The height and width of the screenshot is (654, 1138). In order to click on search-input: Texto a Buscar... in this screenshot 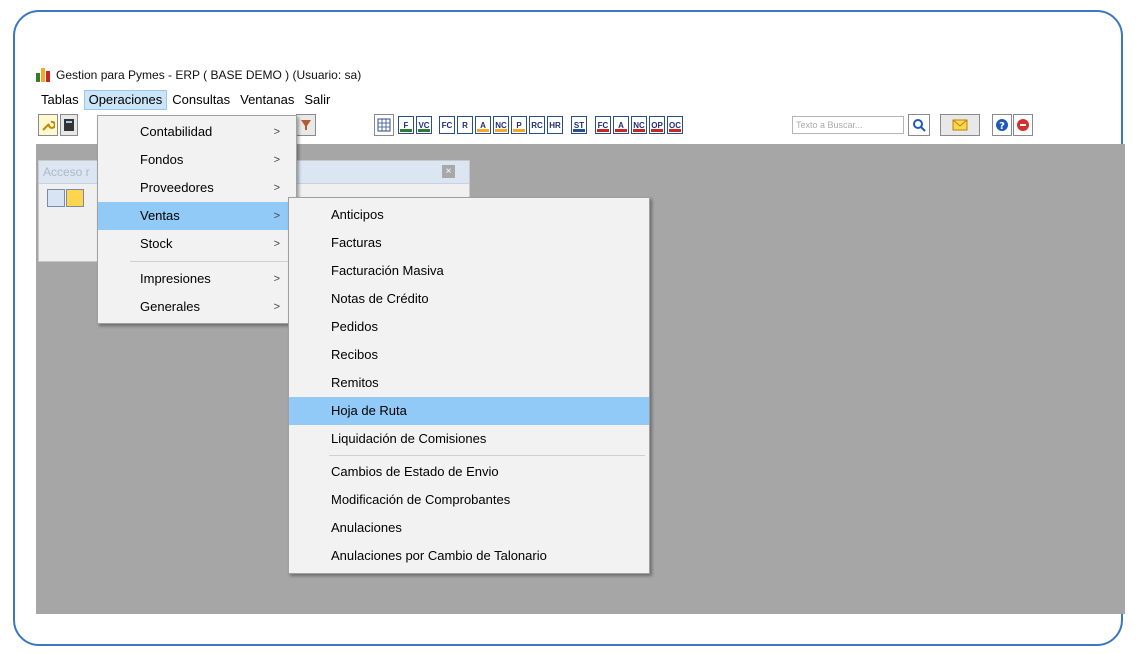, I will do `click(848, 125)`.